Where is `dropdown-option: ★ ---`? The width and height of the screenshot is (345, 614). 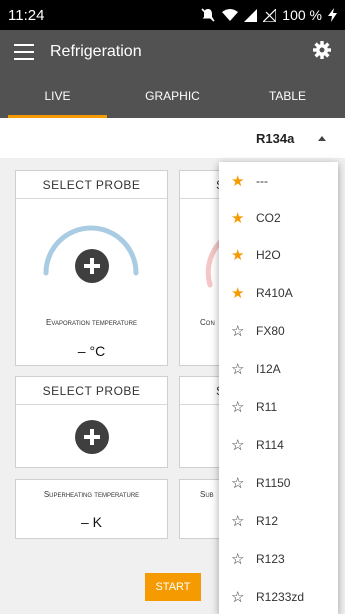 dropdown-option: ★ --- is located at coordinates (278, 180).